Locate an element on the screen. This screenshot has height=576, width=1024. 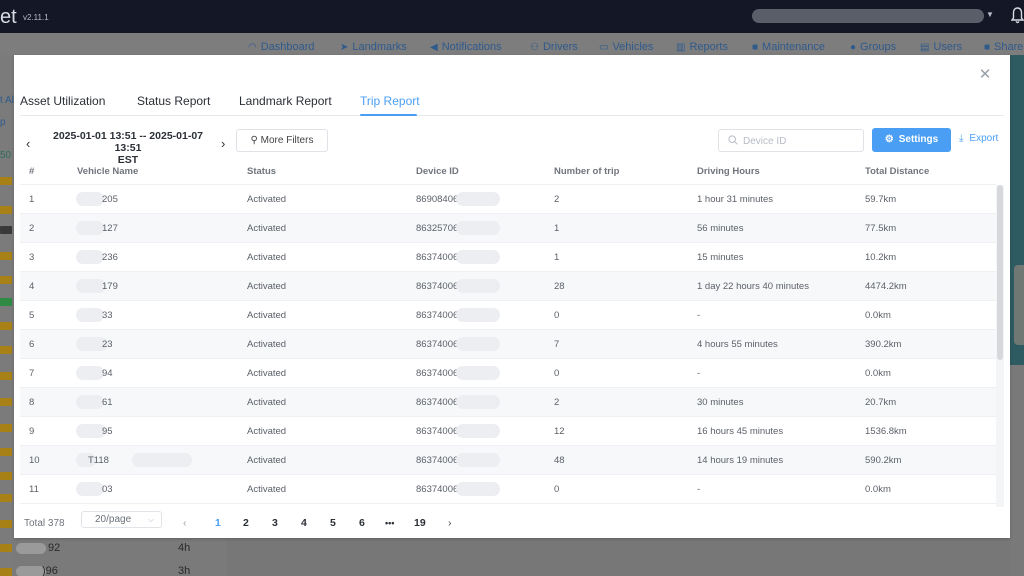
chevron-left-icon: ‹ is located at coordinates (28, 143).